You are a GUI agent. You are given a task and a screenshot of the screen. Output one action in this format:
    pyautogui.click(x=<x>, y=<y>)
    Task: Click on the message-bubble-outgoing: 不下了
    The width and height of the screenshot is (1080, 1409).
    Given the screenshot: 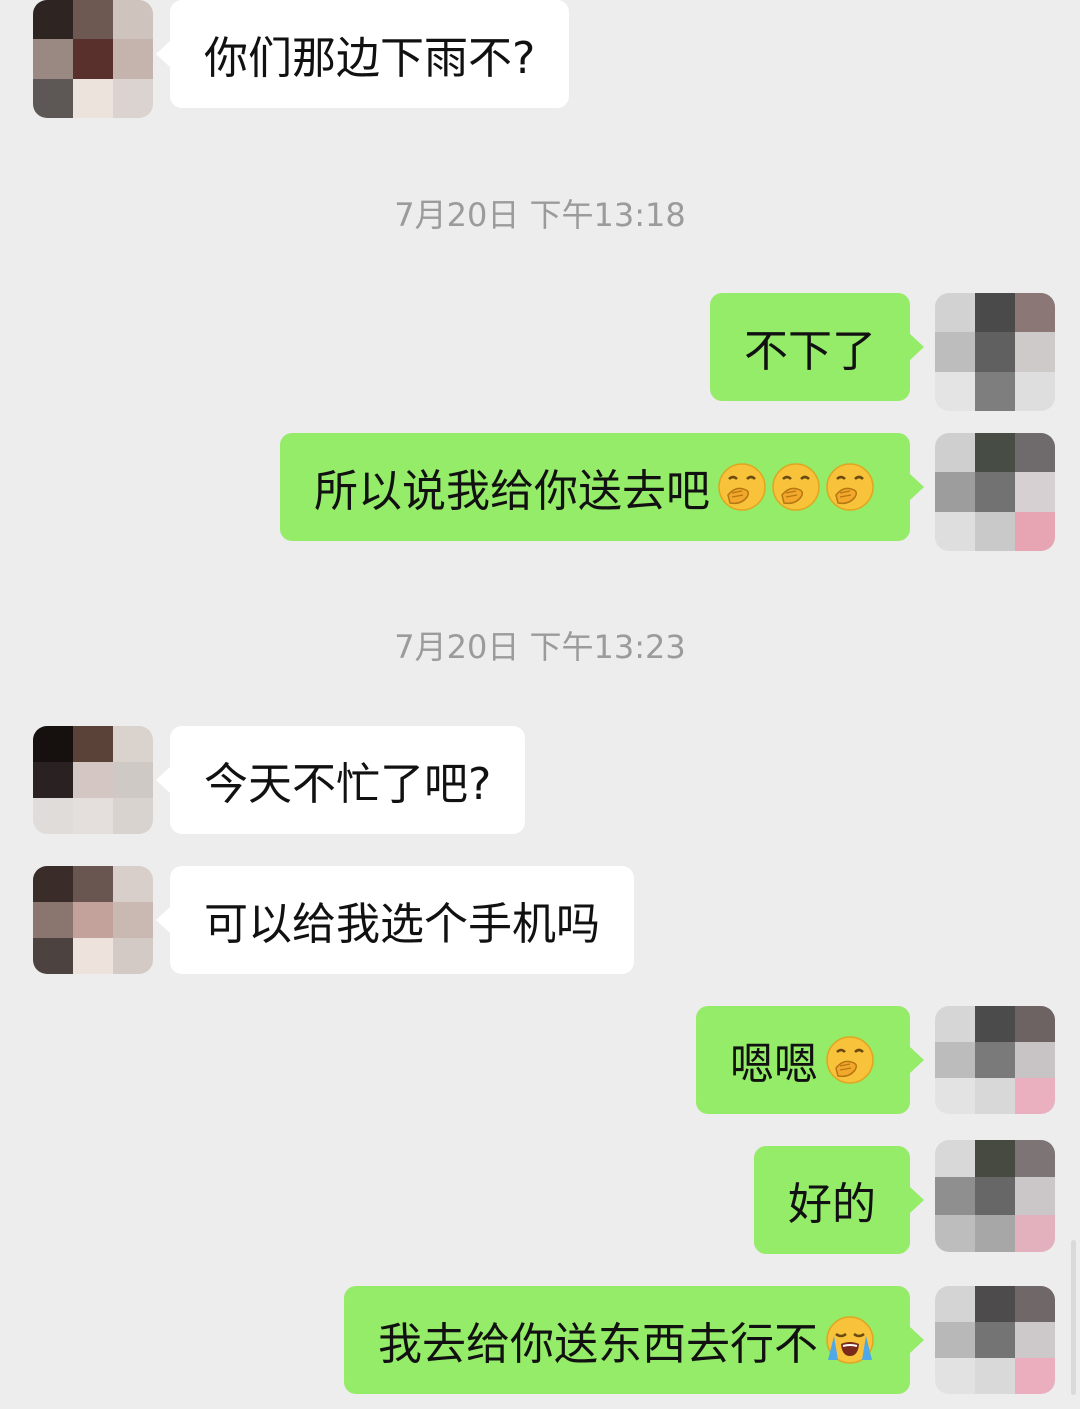 What is the action you would take?
    pyautogui.click(x=817, y=347)
    